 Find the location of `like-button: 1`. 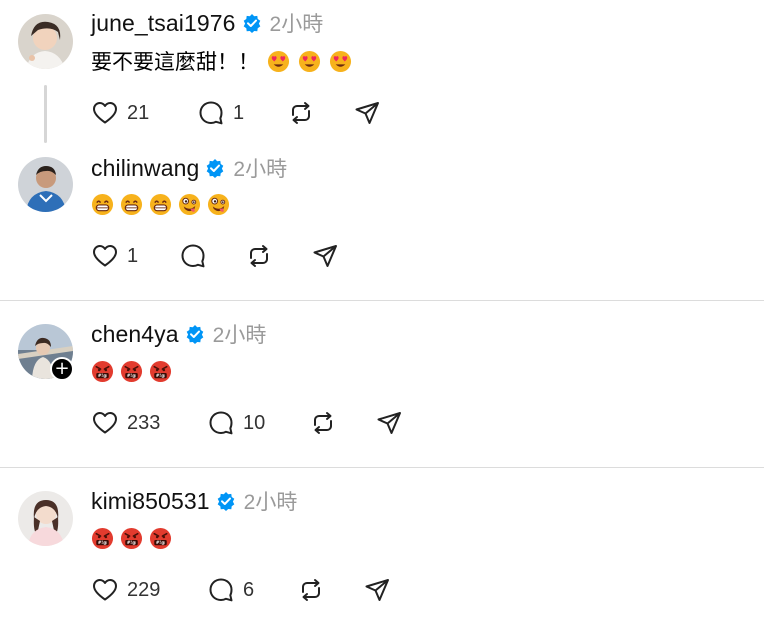

like-button: 1 is located at coordinates (114, 256).